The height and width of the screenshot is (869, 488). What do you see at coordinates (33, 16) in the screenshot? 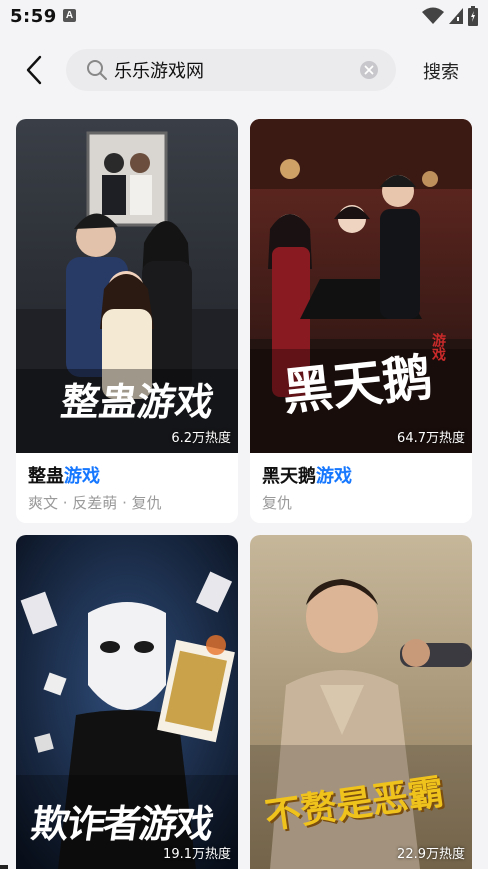
I see `status-time: 5:59` at bounding box center [33, 16].